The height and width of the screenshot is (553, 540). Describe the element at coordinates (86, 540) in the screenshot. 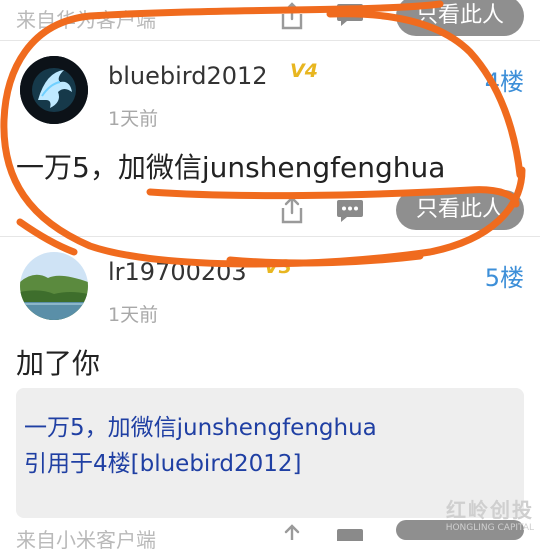

I see `post-source-label: 来自小米客户端` at that location.